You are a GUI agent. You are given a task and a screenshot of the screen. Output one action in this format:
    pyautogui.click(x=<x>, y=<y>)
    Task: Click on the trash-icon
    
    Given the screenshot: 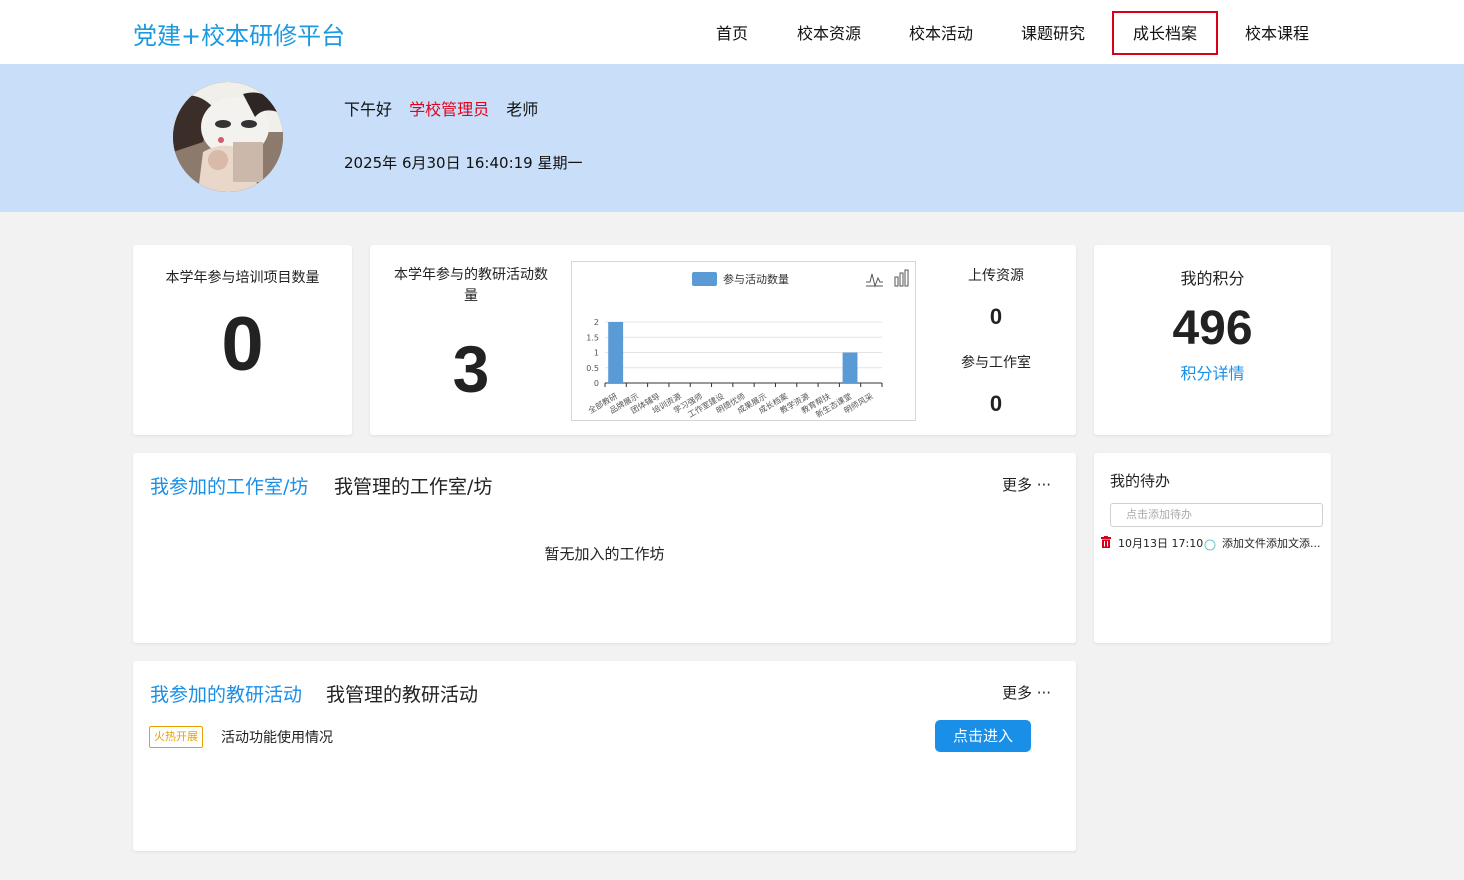 What is the action you would take?
    pyautogui.click(x=1106, y=542)
    